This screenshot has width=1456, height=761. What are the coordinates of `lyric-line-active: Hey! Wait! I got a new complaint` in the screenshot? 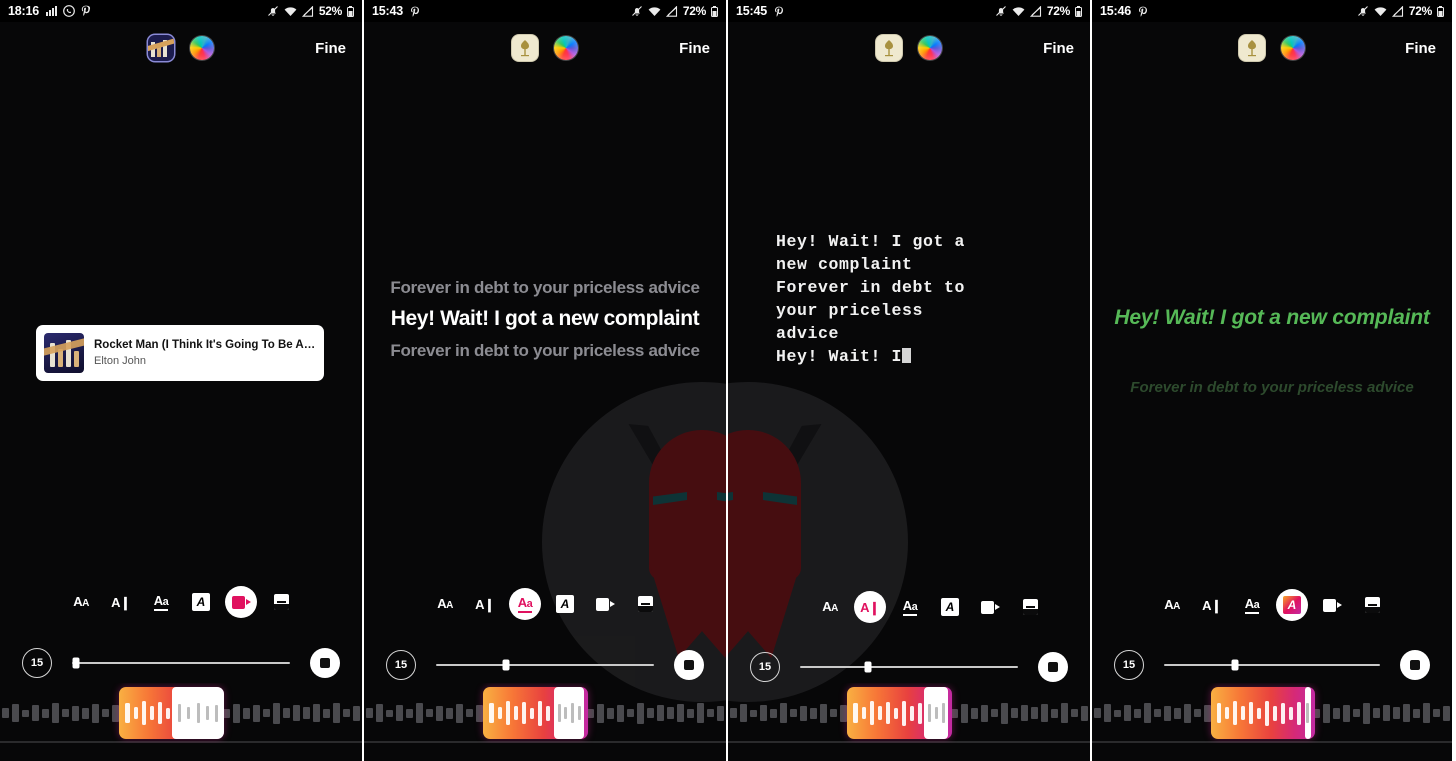 It's located at (1272, 317).